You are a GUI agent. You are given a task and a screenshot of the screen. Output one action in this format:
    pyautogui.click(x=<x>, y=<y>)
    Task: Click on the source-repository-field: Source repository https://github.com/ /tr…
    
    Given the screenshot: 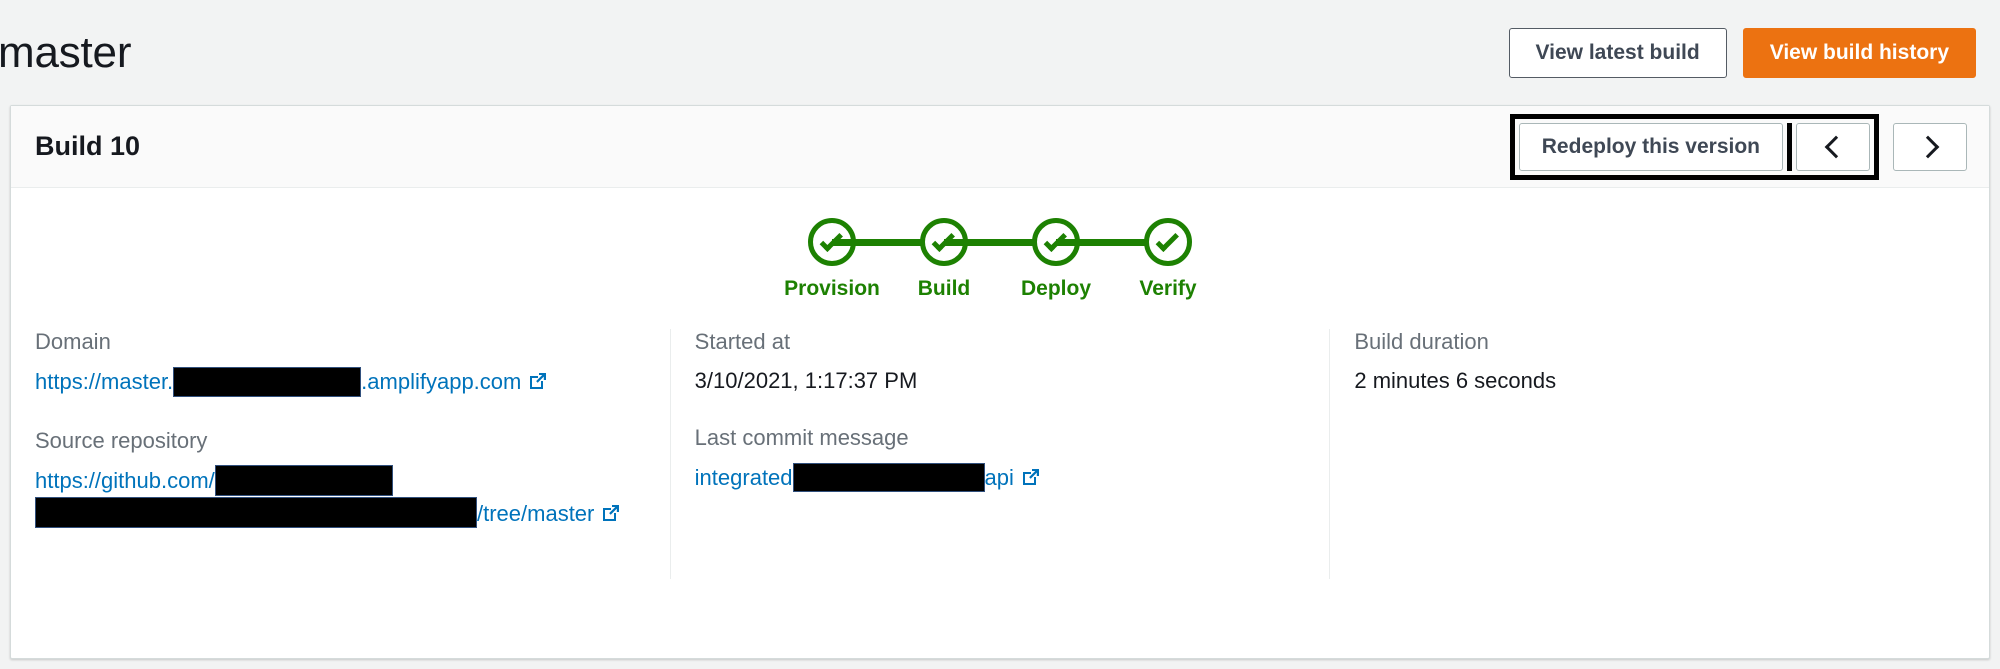 What is the action you would take?
    pyautogui.click(x=339, y=479)
    